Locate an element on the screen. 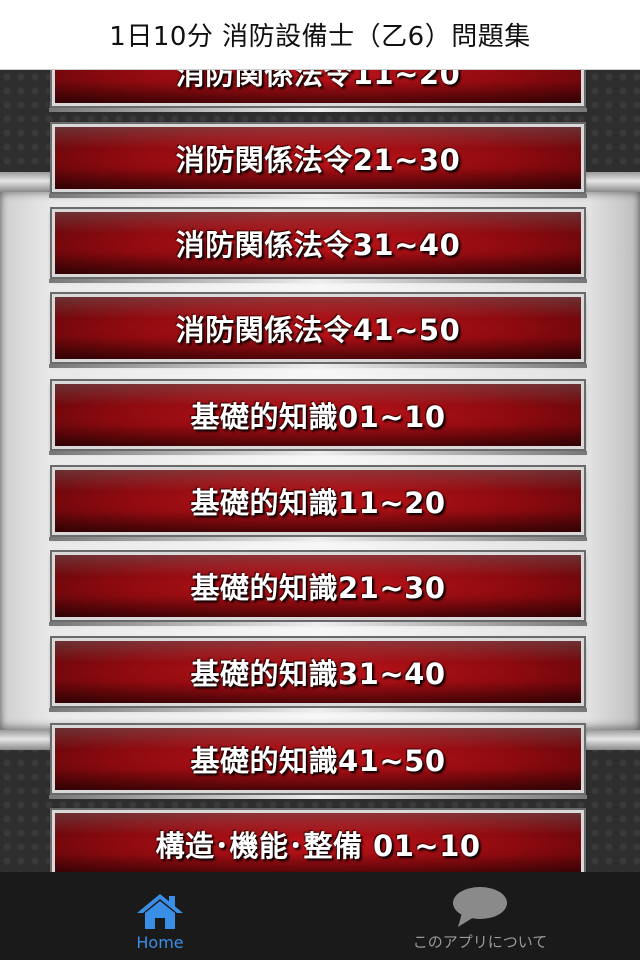 Image resolution: width=640 pixels, height=960 pixels. menu-button-label: 基礎的知識01~10 is located at coordinates (318, 417).